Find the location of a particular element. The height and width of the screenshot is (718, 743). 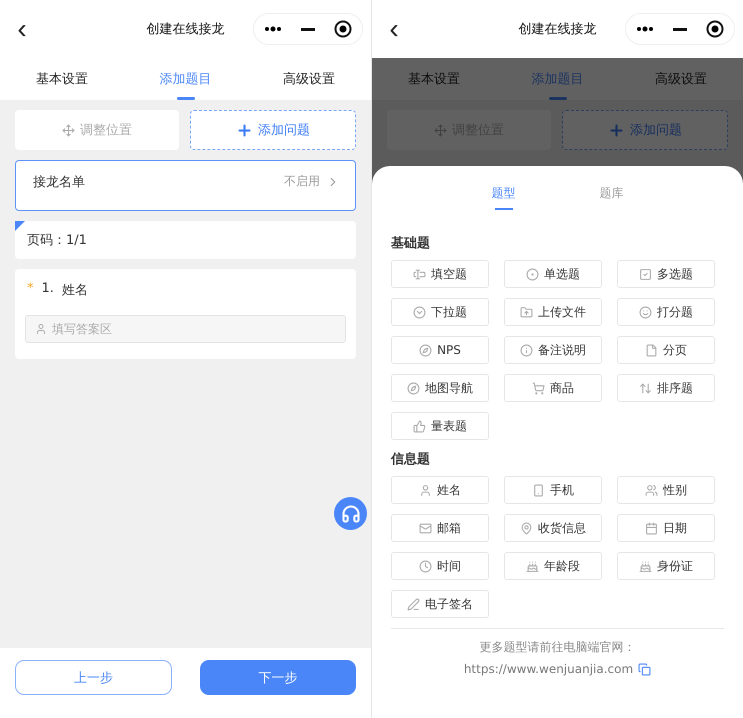

question-type-button: 下拉题 is located at coordinates (440, 312).